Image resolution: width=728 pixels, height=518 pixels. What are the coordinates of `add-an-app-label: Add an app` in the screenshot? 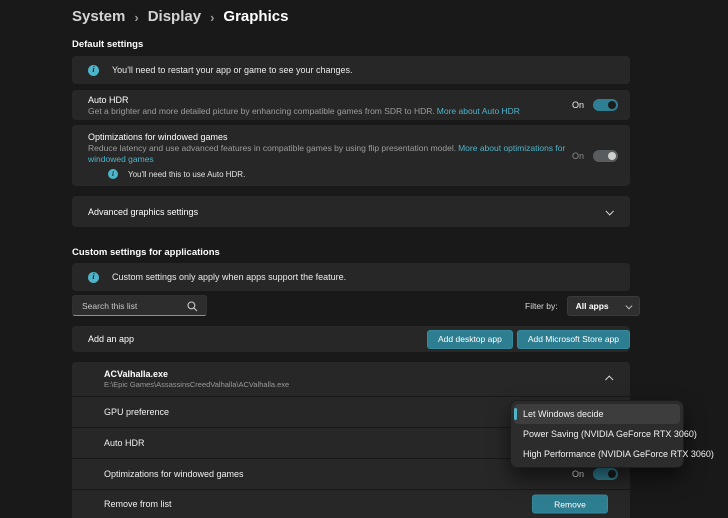 It's located at (111, 339).